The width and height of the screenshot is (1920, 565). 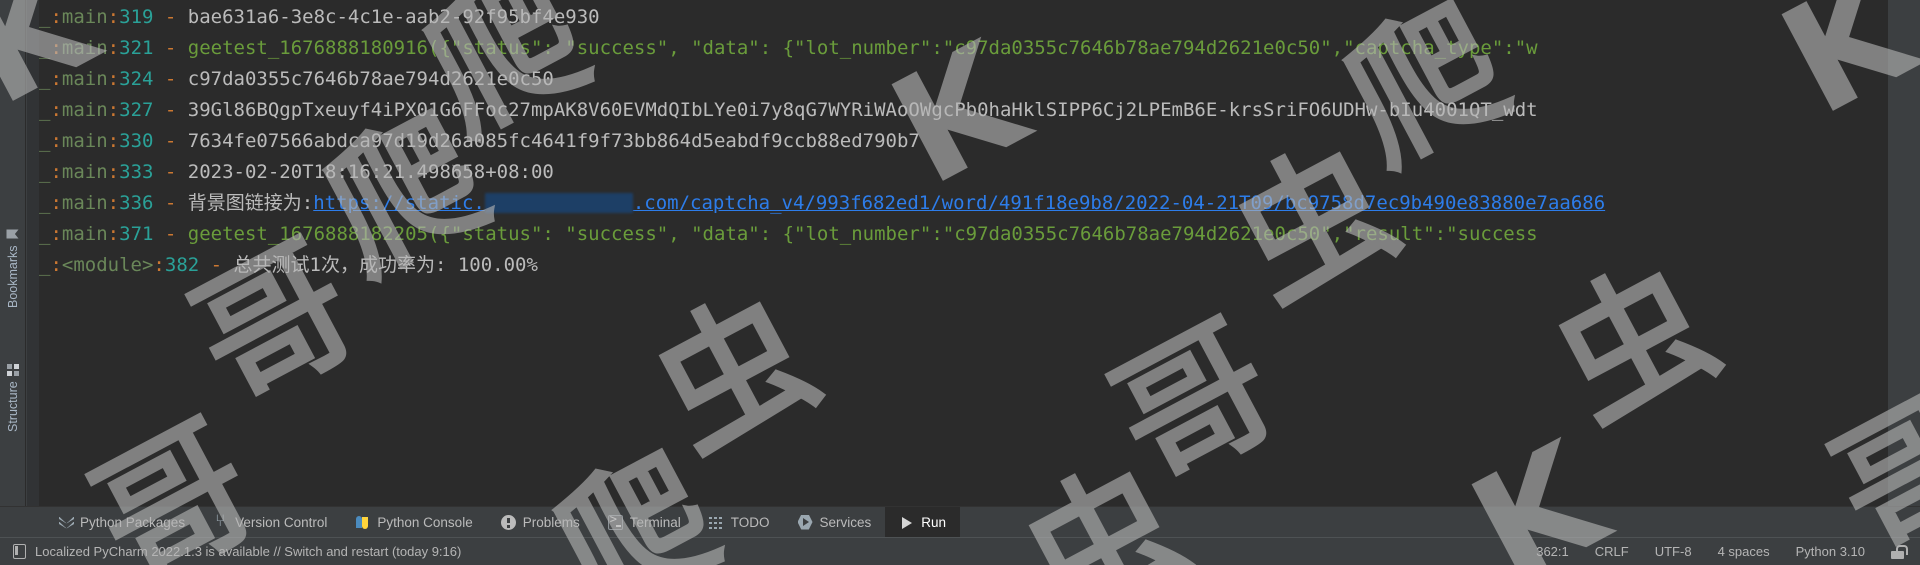 I want to click on unlocked-icon, so click(x=1899, y=551).